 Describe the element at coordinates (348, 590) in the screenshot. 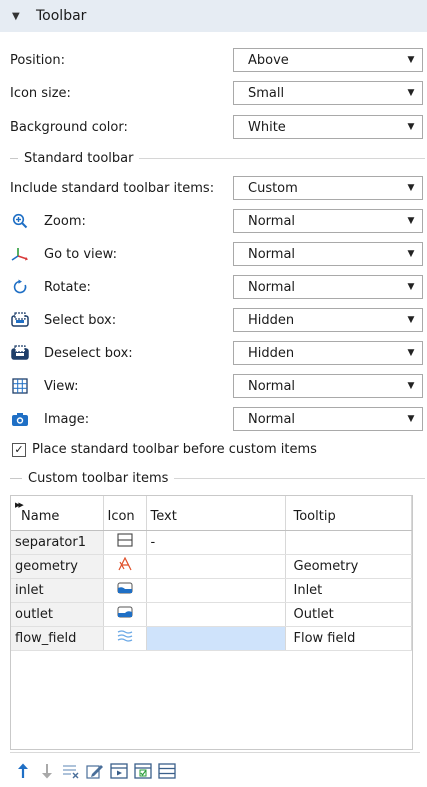

I see `cell-tooltip: Inlet` at that location.